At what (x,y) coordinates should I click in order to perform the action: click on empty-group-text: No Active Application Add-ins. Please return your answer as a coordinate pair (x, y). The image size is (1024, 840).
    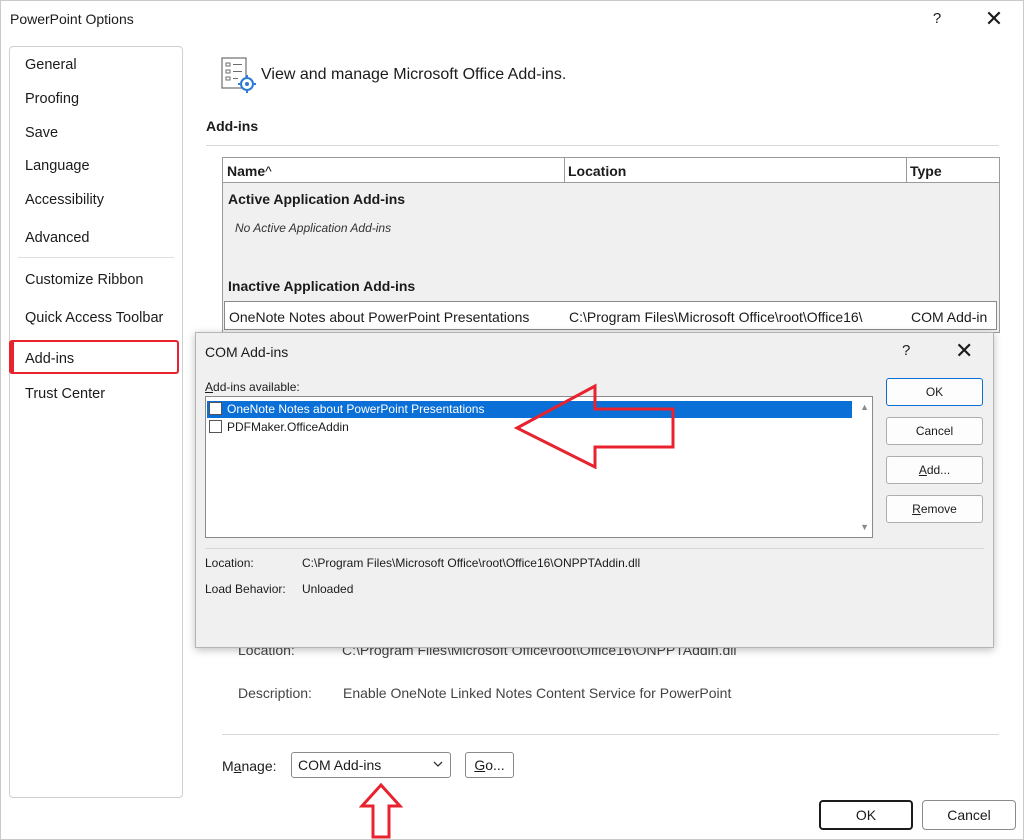
    Looking at the image, I should click on (313, 228).